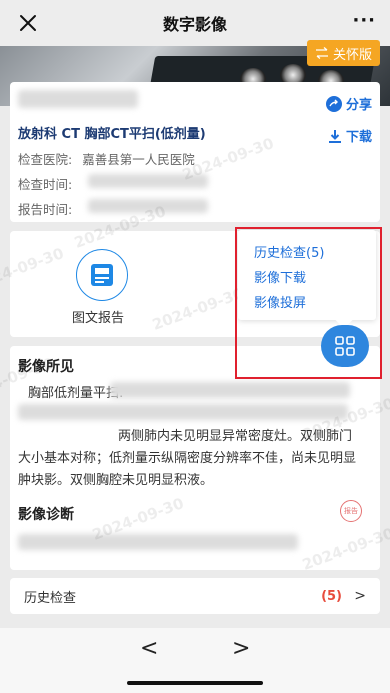 The height and width of the screenshot is (693, 390). I want to click on report-time-label: 报告时间:, so click(45, 209).